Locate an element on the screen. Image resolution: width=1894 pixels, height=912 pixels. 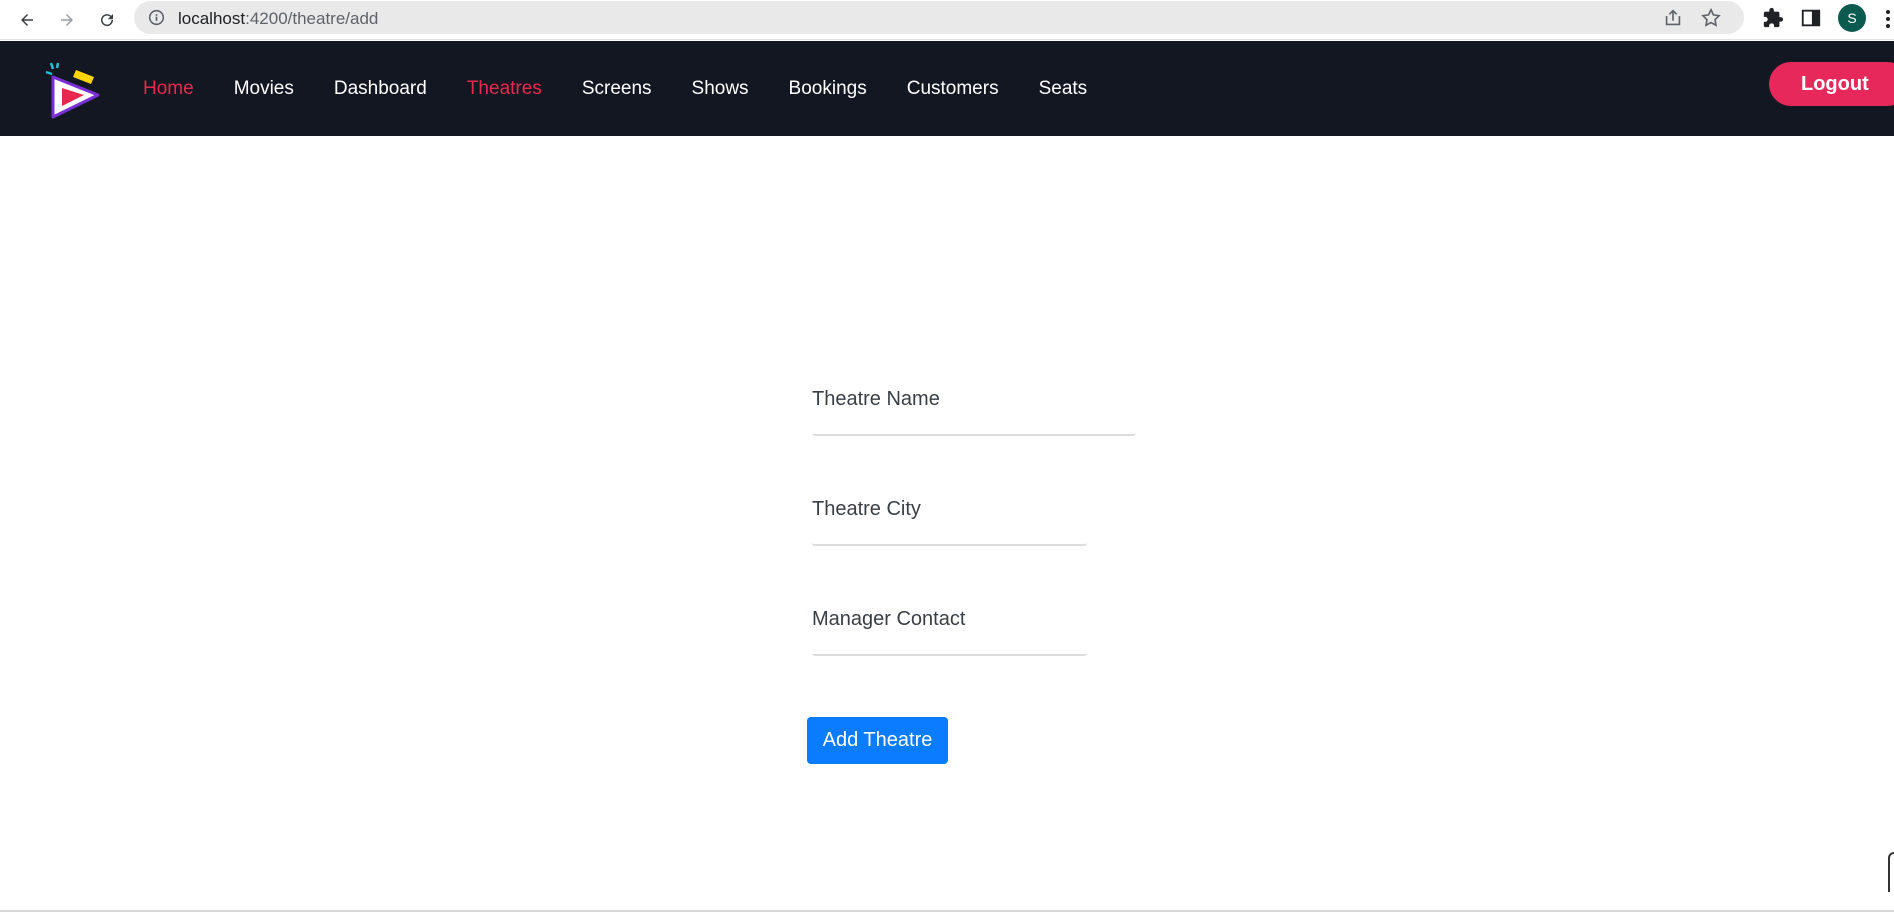
forward-button is located at coordinates (67, 20).